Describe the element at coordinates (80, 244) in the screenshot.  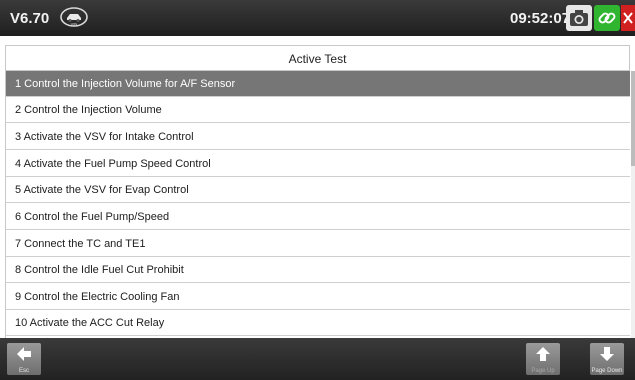
I see `list-item-label: 7 Connect the TC and TE1` at that location.